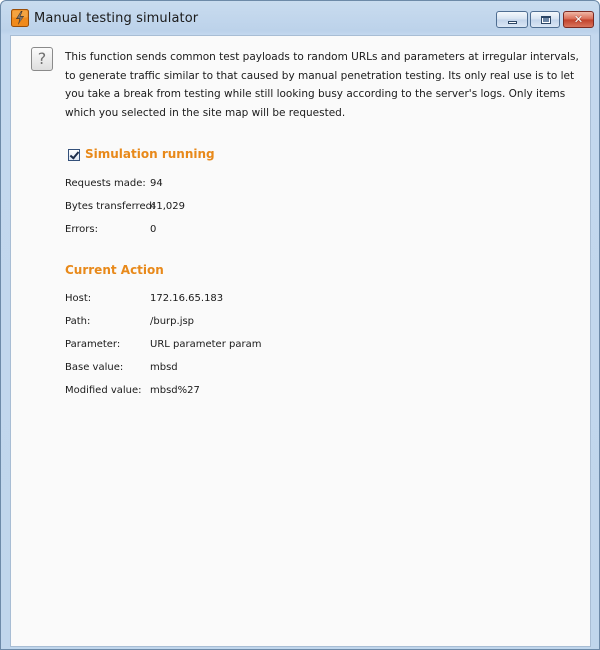 The width and height of the screenshot is (600, 650). I want to click on burp-lightning-icon, so click(20, 18).